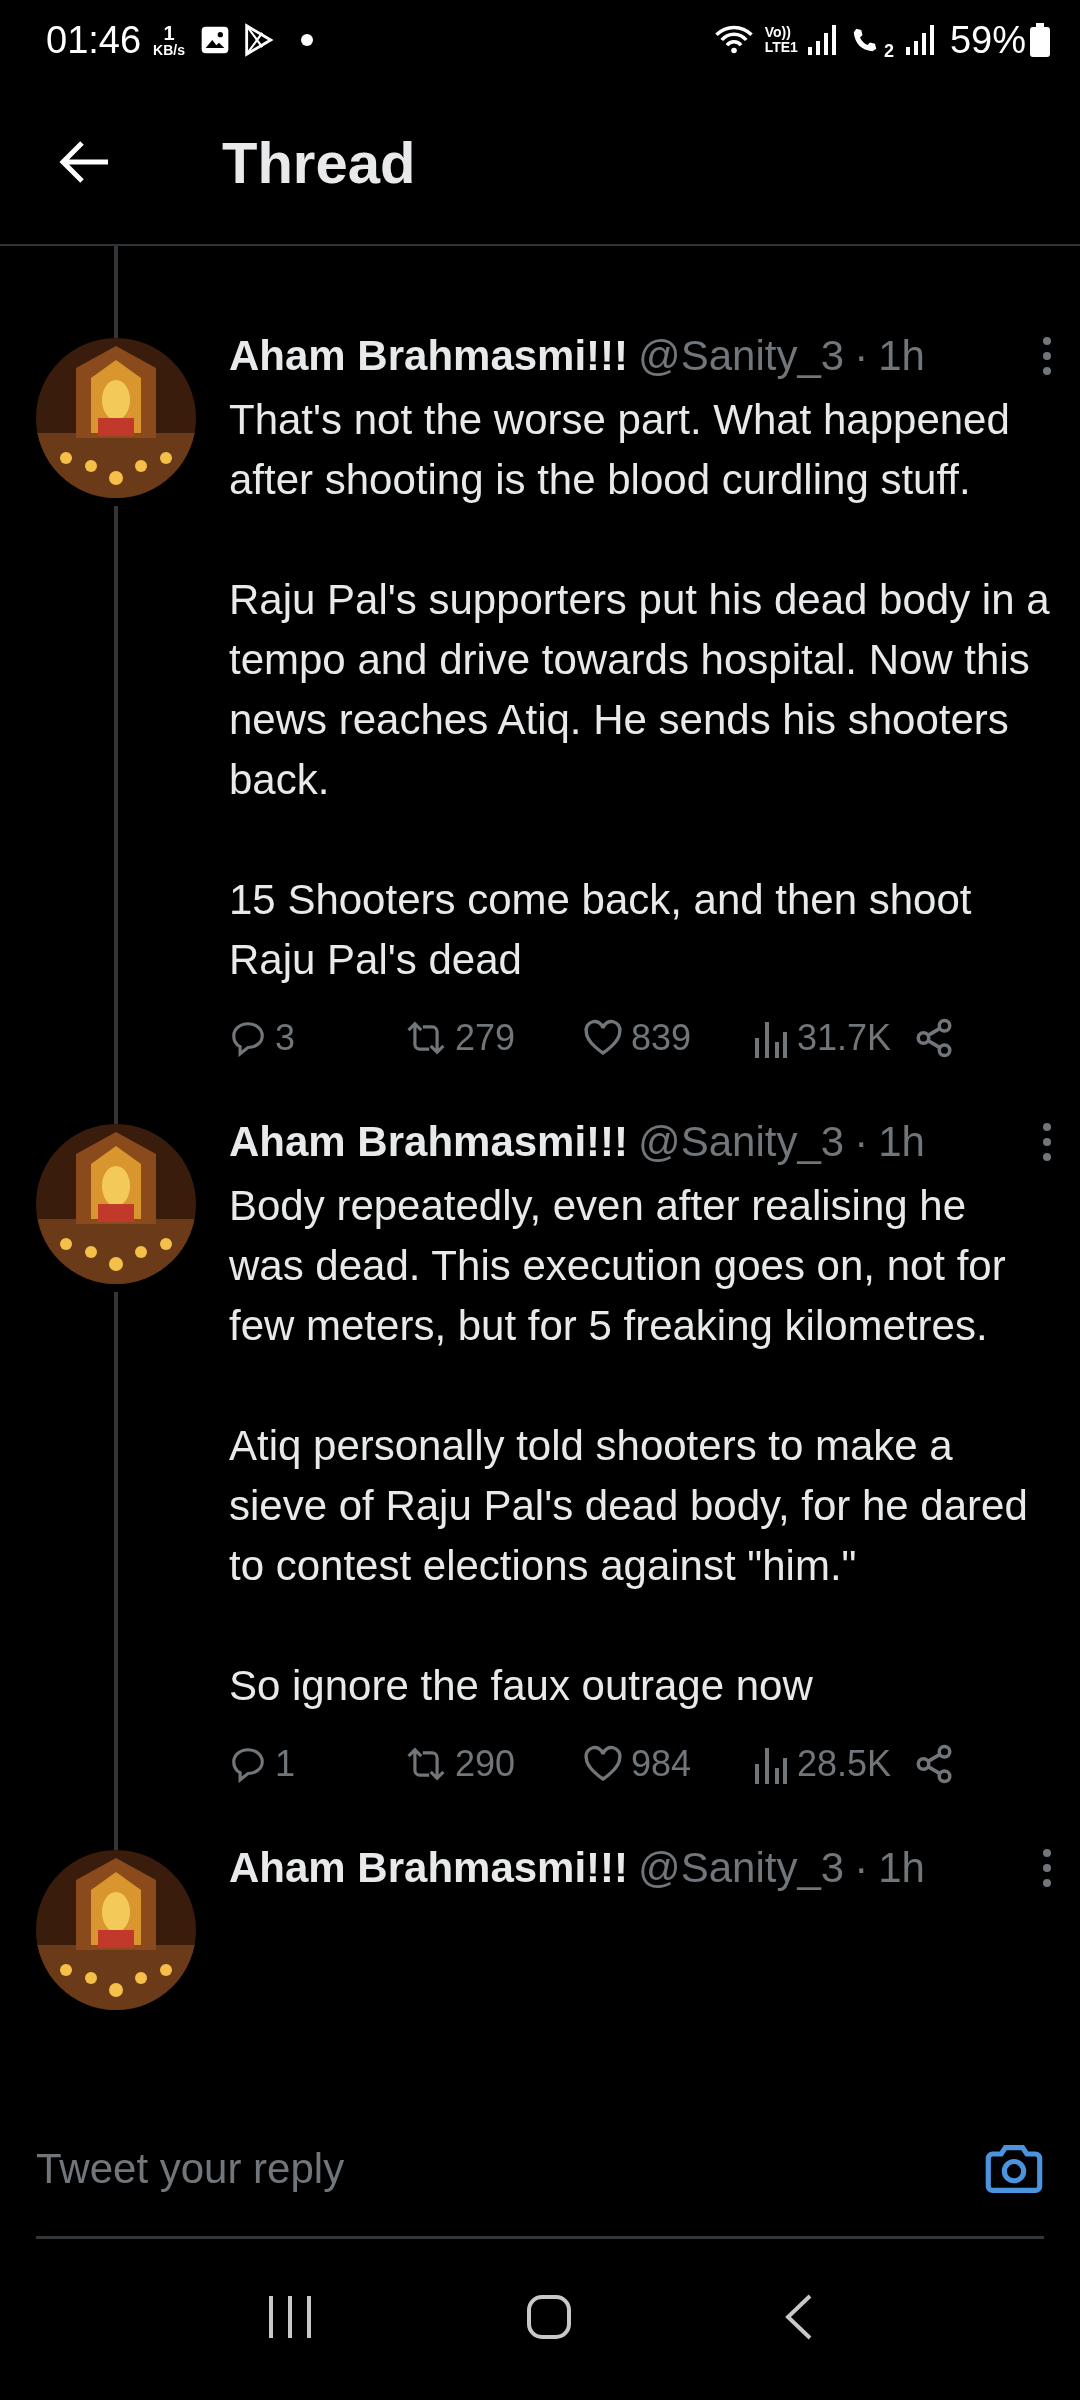 The width and height of the screenshot is (1080, 2400). What do you see at coordinates (778, 32) in the screenshot?
I see `volte-label: Vo))` at bounding box center [778, 32].